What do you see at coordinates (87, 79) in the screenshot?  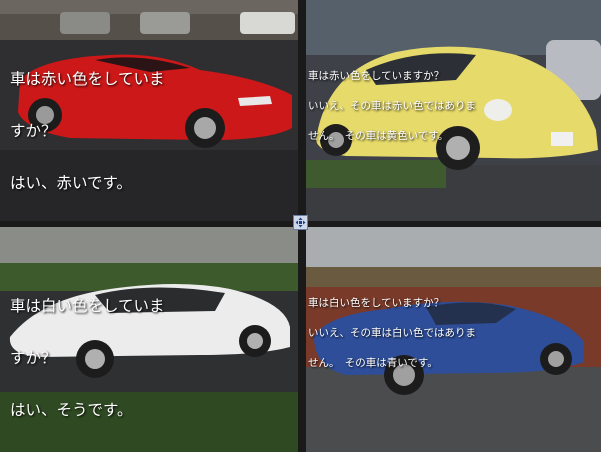 I see `caption-line: 車は赤い色をしていま` at bounding box center [87, 79].